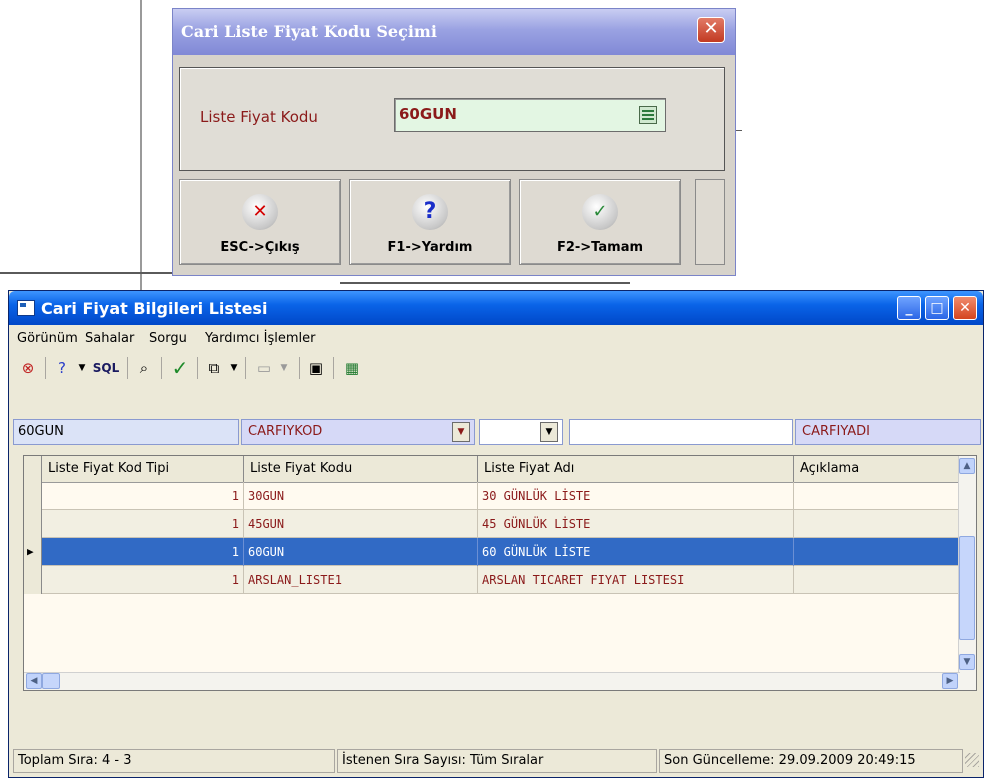 This screenshot has width=984, height=778. What do you see at coordinates (967, 588) in the screenshot?
I see `vertical-scroll-thumb` at bounding box center [967, 588].